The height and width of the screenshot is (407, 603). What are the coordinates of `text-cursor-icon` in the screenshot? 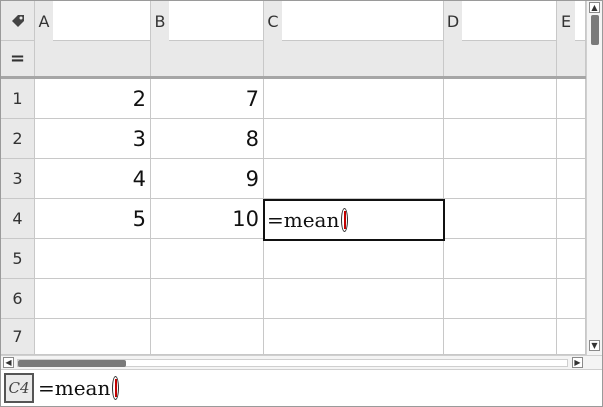 It's located at (345, 220).